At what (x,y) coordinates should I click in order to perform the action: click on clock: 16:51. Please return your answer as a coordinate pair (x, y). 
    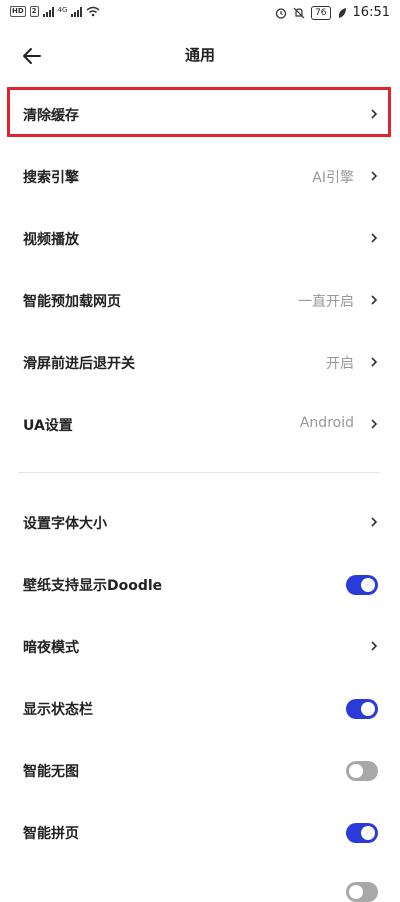
    Looking at the image, I should click on (371, 12).